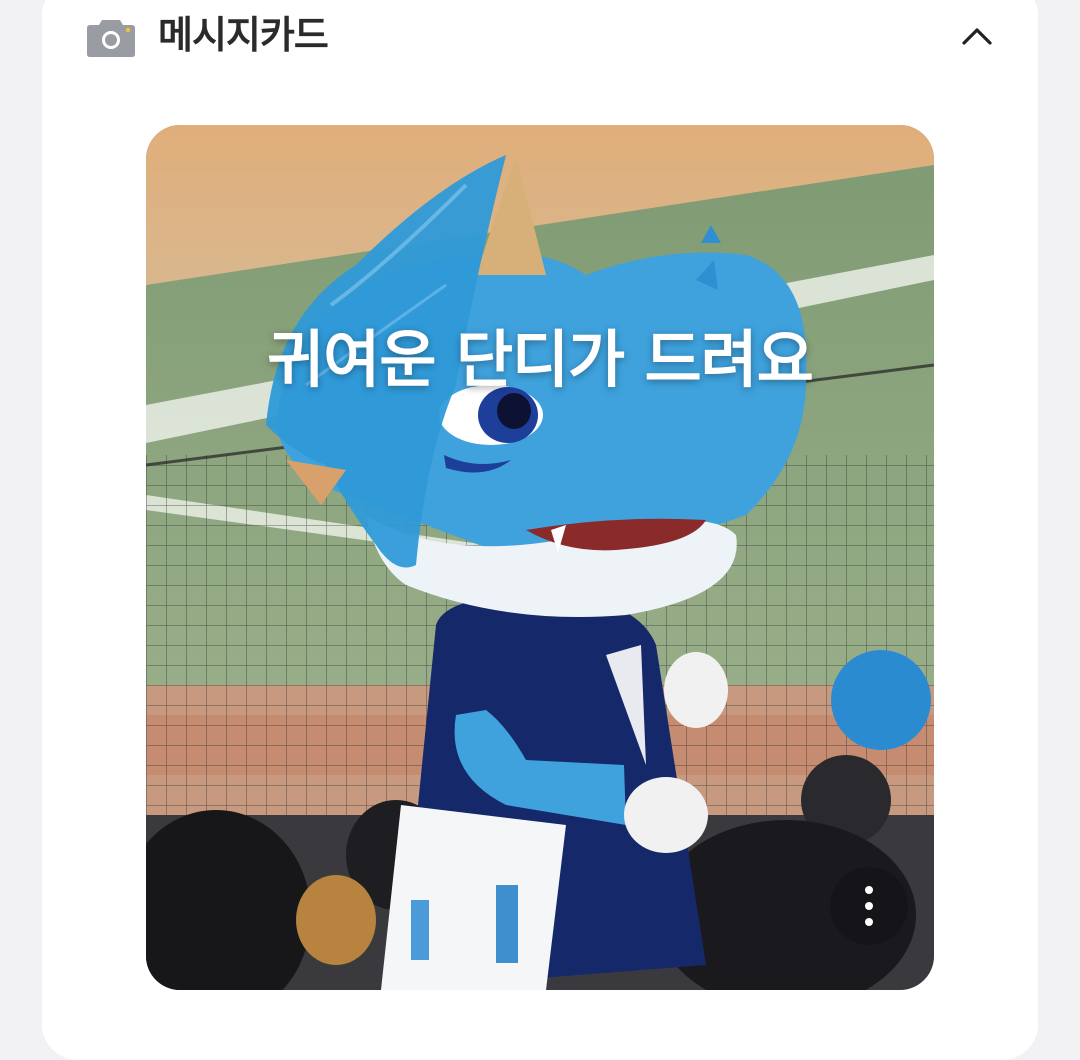  Describe the element at coordinates (869, 890) in the screenshot. I see `more-vertical-icon` at that location.